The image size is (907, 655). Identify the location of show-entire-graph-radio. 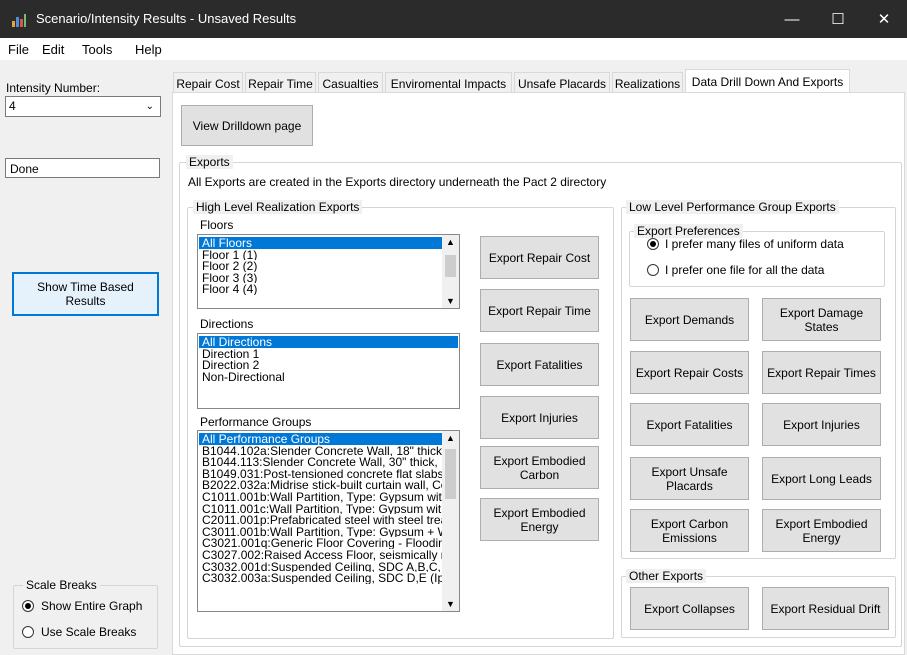
(28, 606).